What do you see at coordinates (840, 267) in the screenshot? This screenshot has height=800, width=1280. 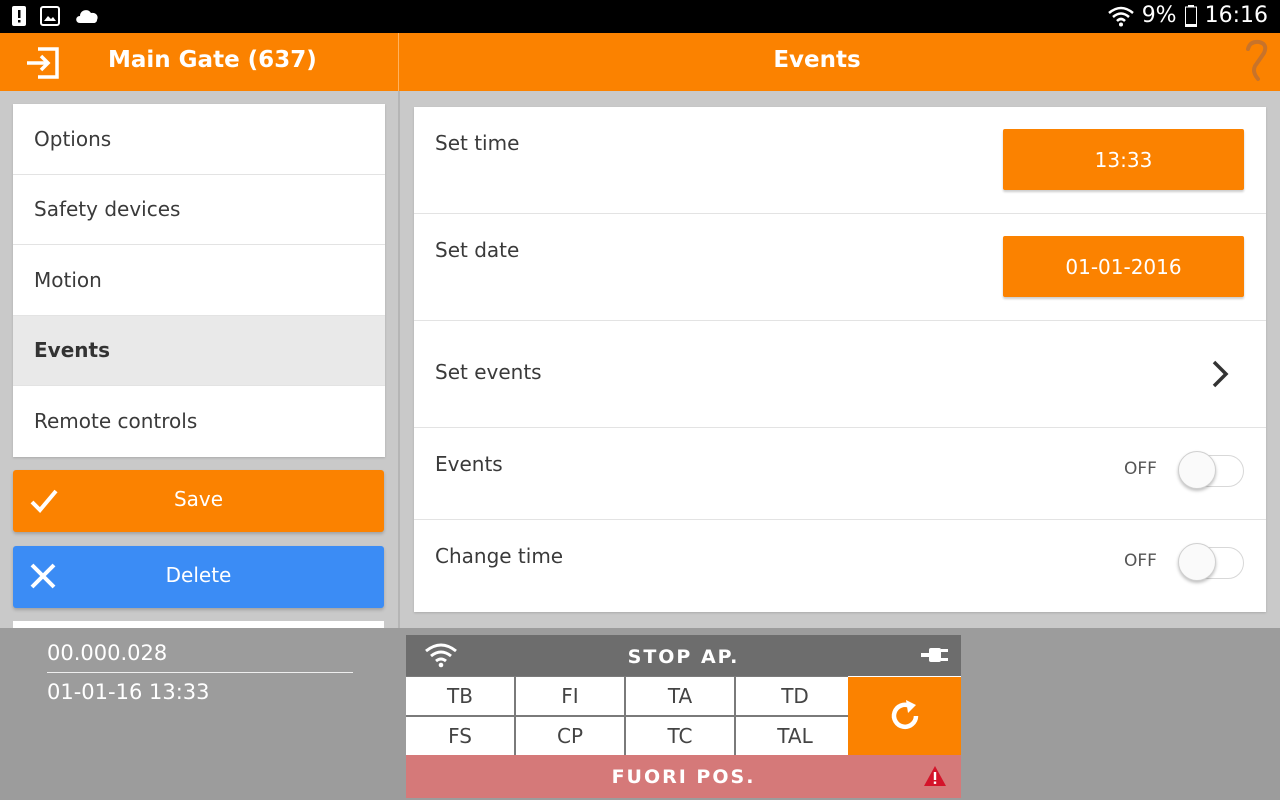 I see `set-date-row: Set date 01-01-2016` at bounding box center [840, 267].